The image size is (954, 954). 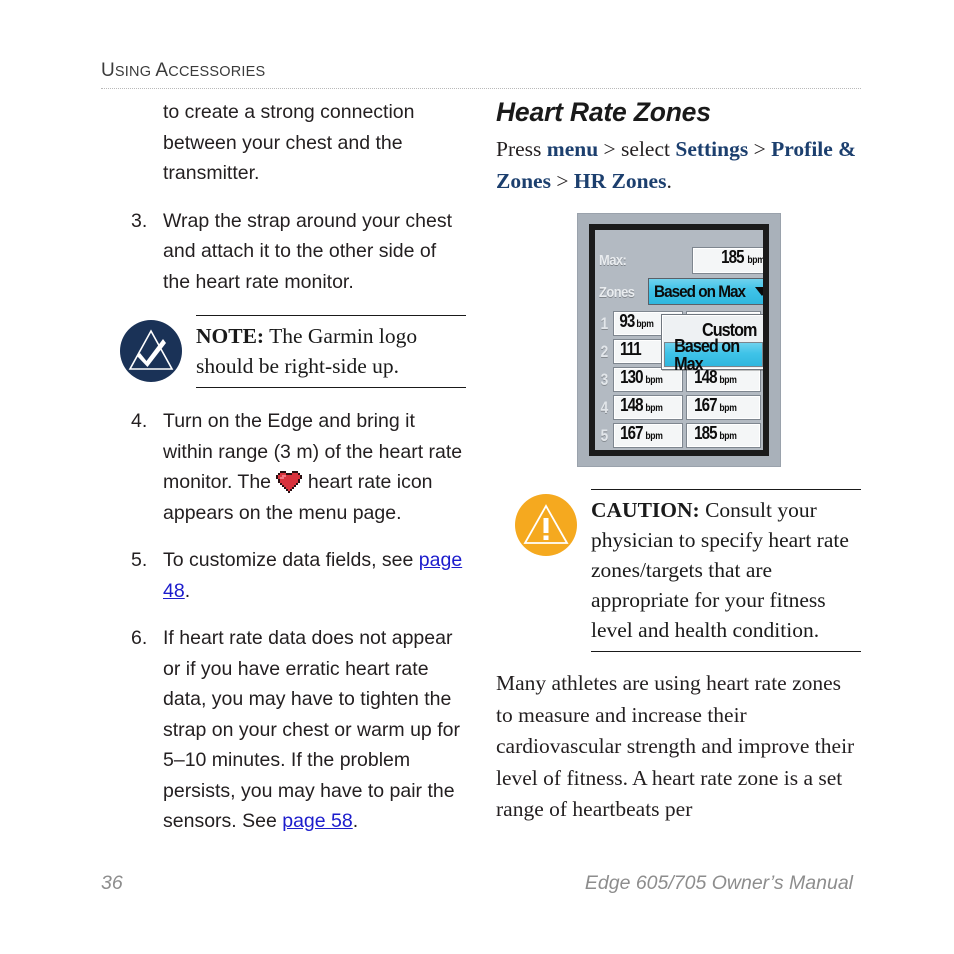 I want to click on page-58-link: page 58, so click(x=317, y=821).